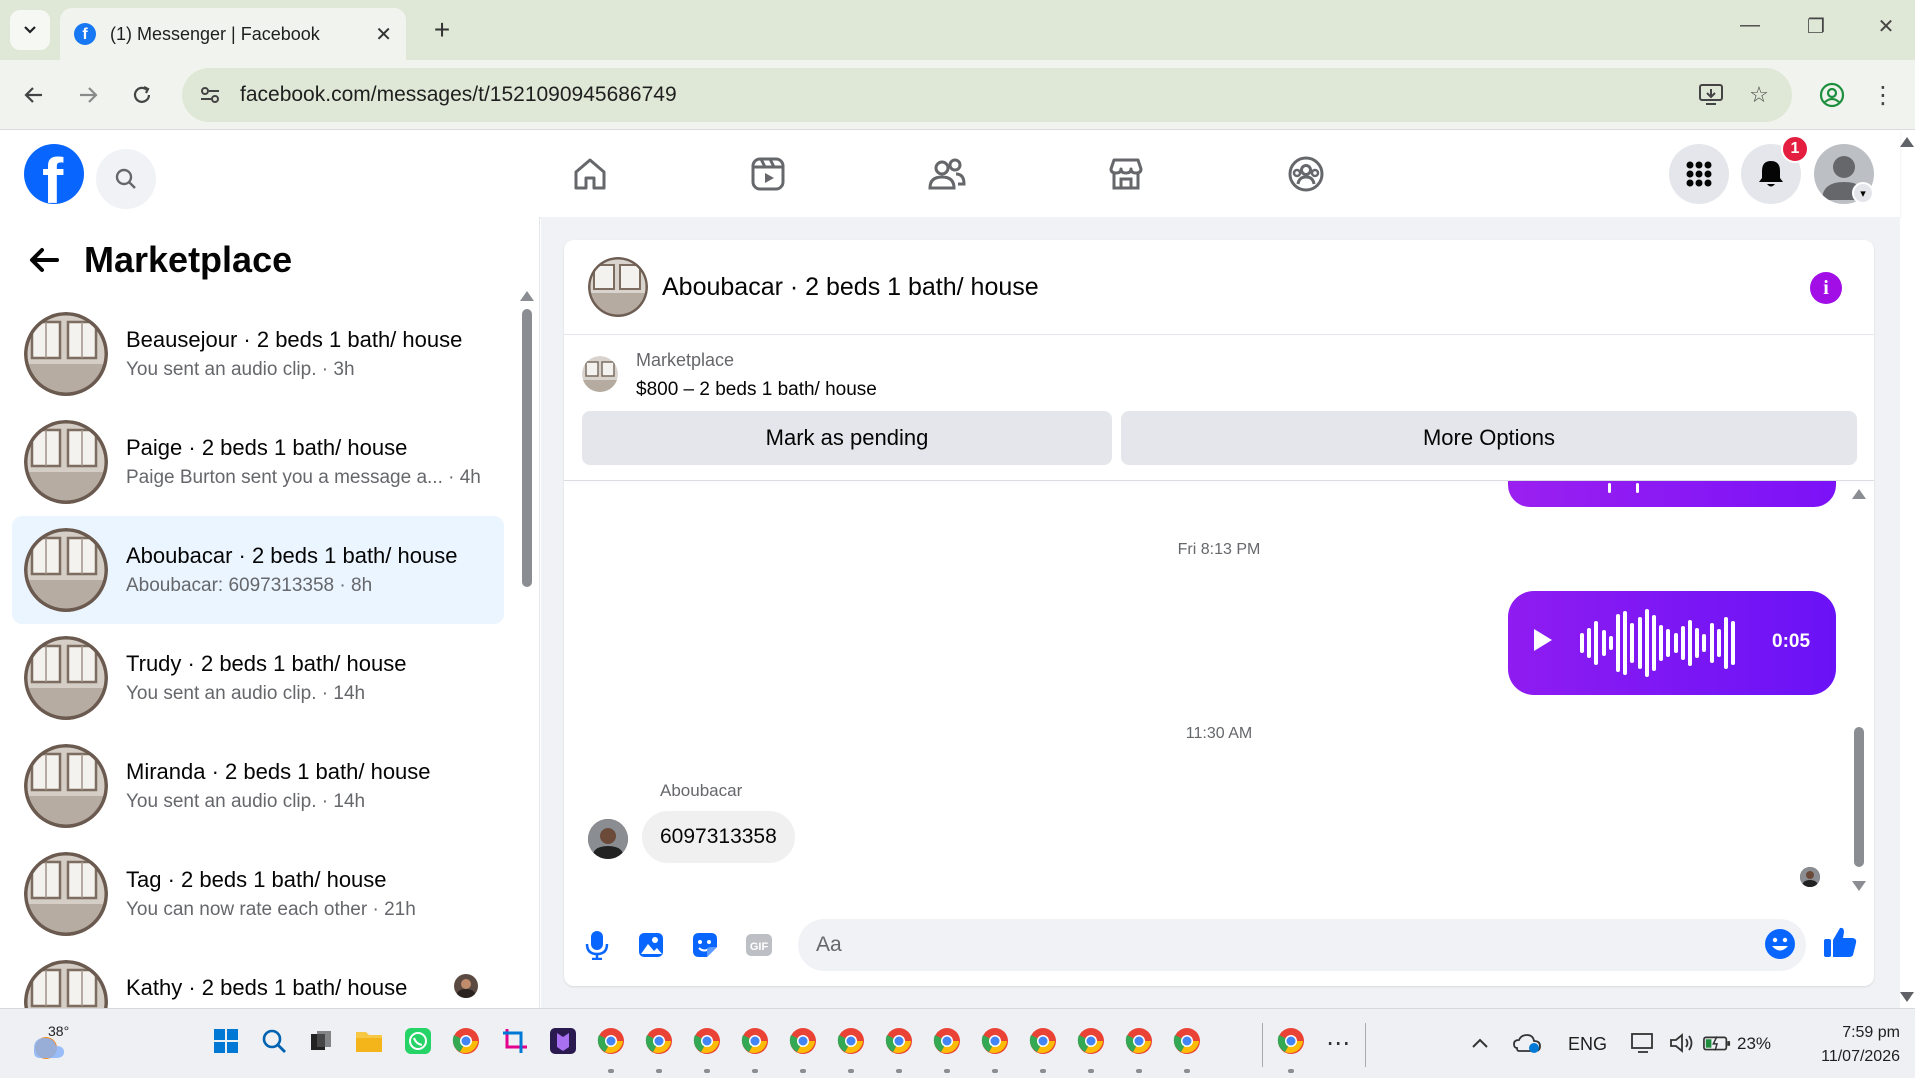  I want to click on sender-avatar, so click(608, 839).